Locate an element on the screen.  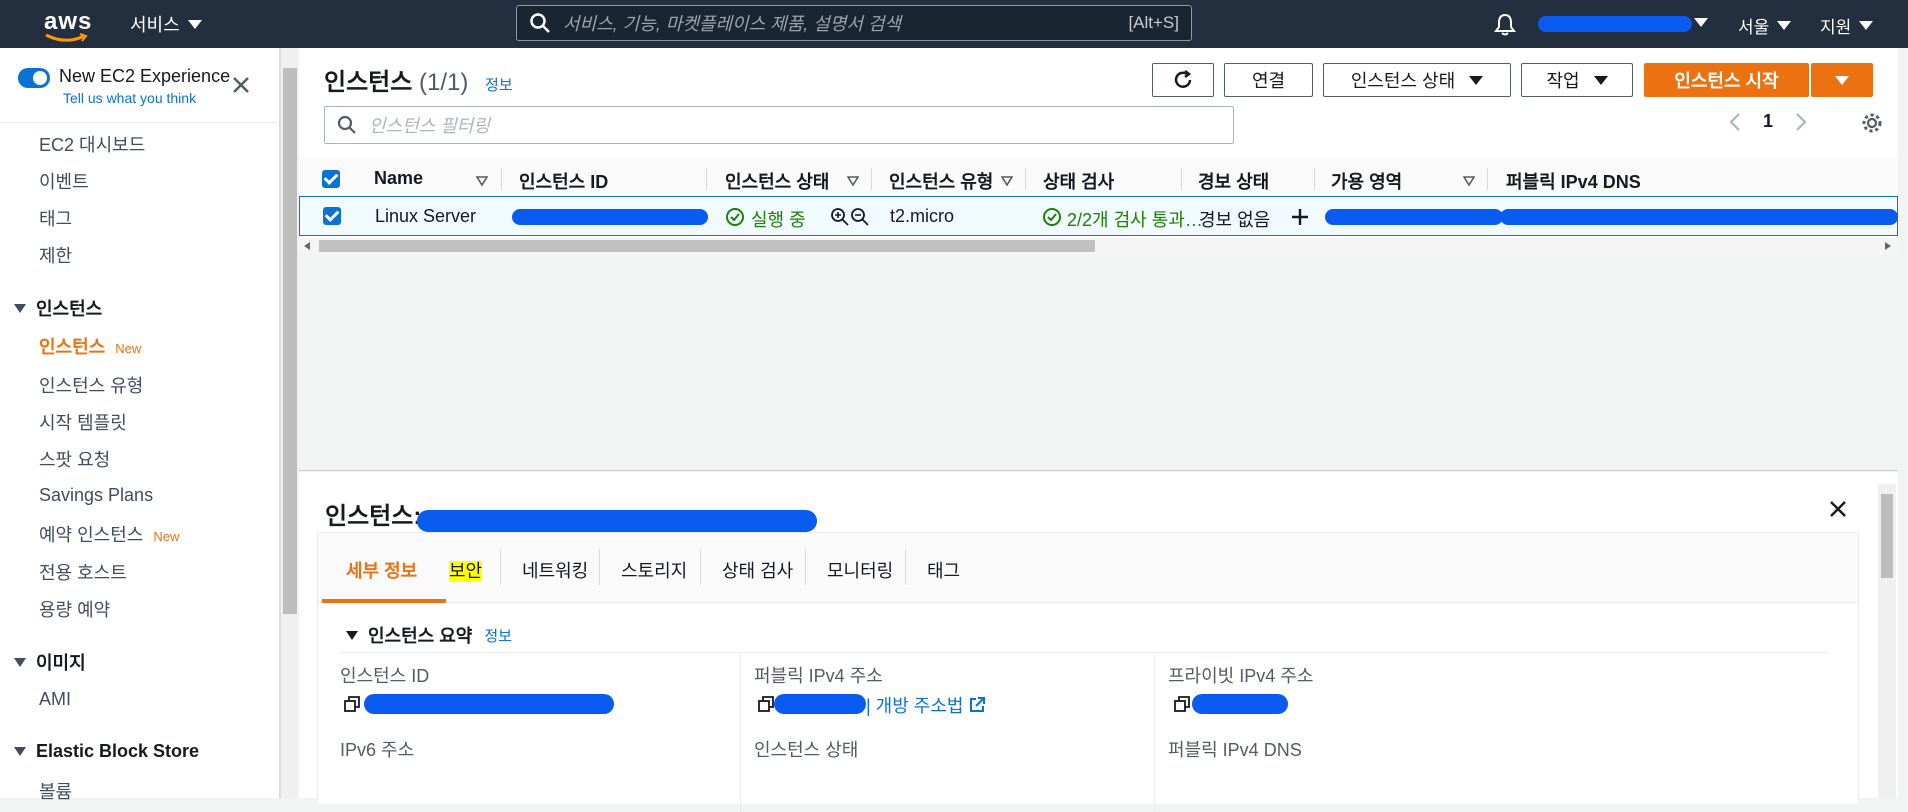
sidebar-item-spot-requests: 스팟 요청 is located at coordinates (74, 459).